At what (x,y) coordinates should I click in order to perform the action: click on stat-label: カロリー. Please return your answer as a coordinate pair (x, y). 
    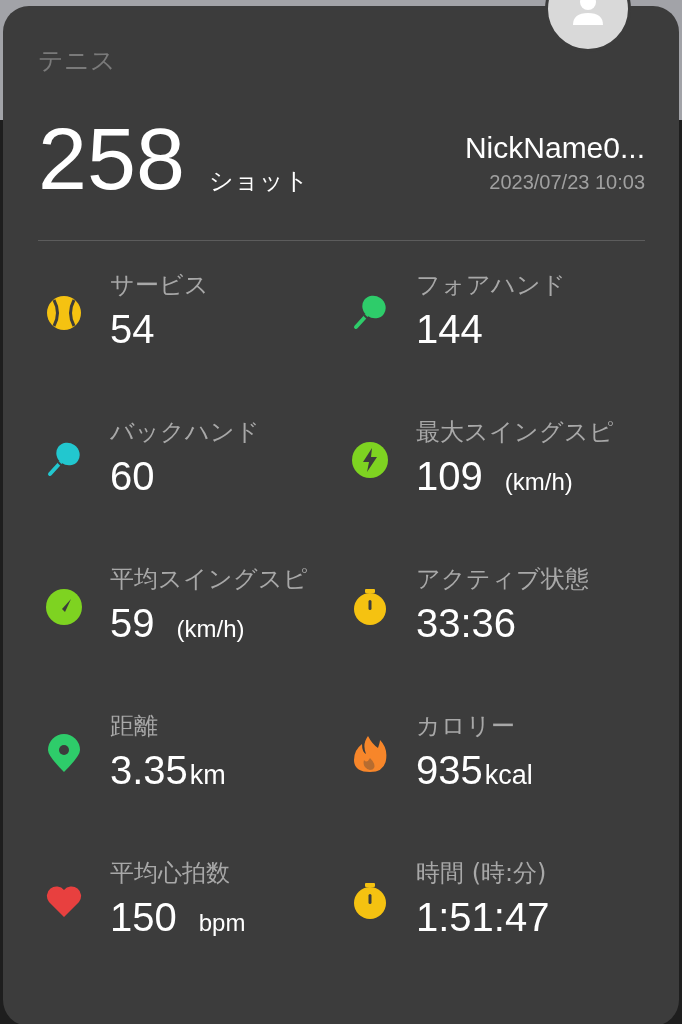
    Looking at the image, I should click on (466, 726).